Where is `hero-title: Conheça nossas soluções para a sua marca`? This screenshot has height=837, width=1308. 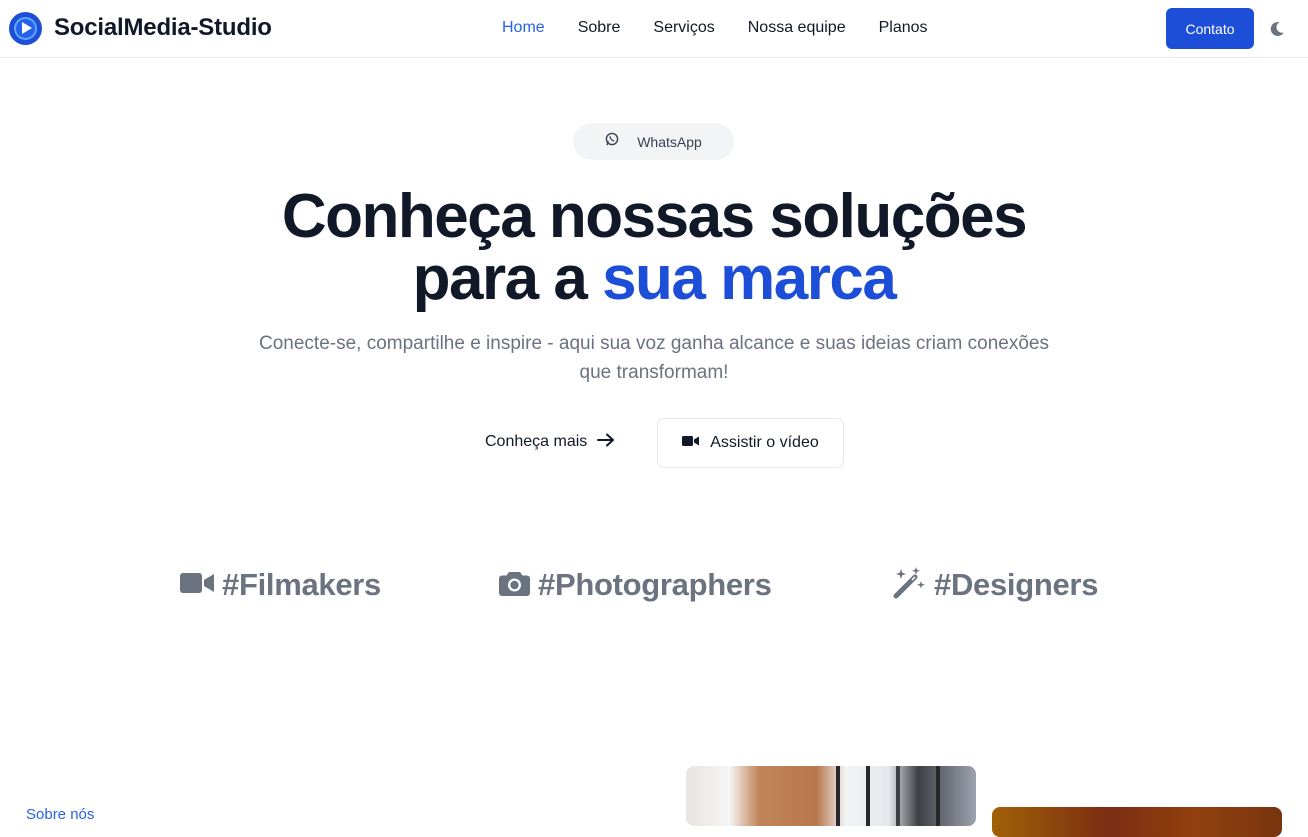
hero-title: Conheça nossas soluções para a sua marca is located at coordinates (654, 248).